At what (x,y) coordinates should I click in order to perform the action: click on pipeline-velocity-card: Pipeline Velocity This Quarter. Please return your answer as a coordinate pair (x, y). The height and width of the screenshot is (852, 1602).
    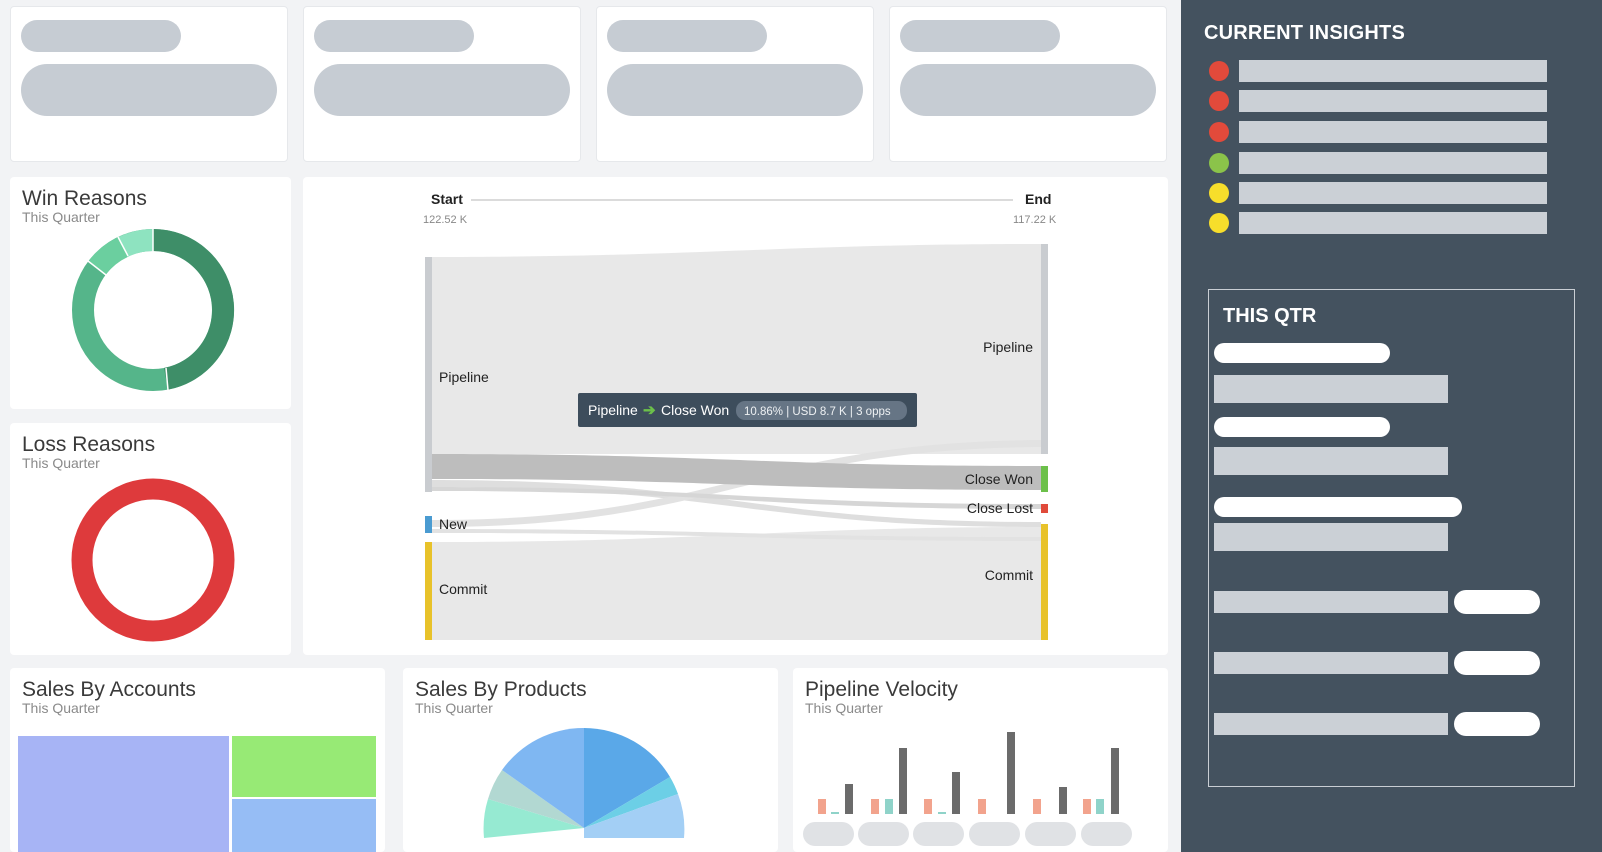
    Looking at the image, I should click on (980, 760).